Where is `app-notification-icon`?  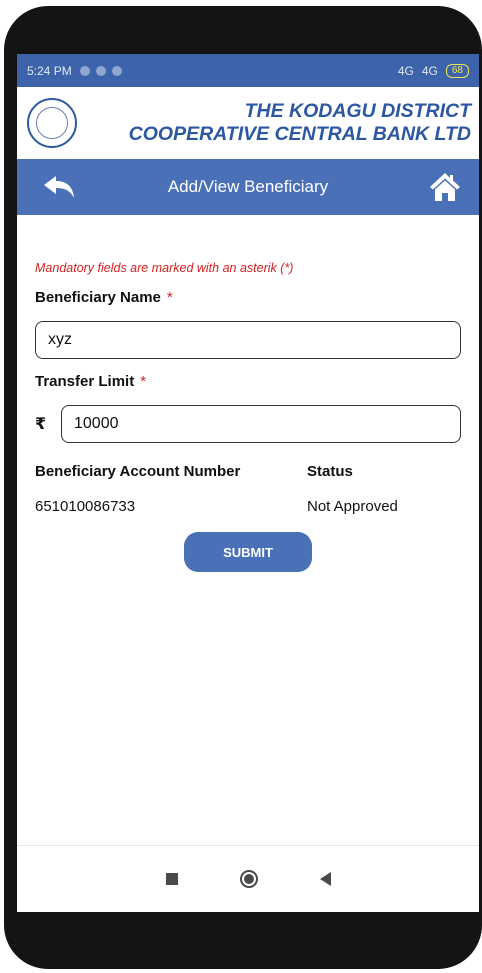 app-notification-icon is located at coordinates (116, 70).